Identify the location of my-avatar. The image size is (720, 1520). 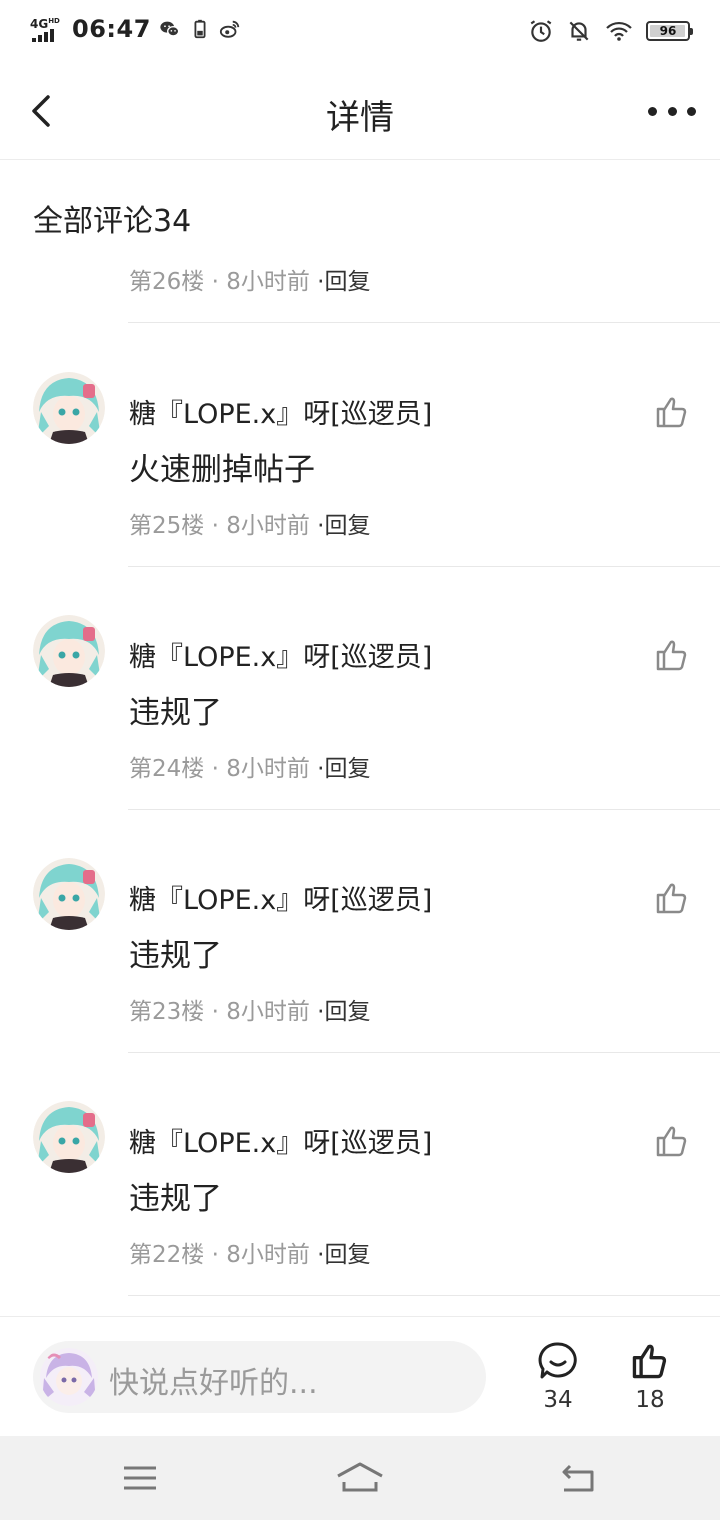
(69, 1377).